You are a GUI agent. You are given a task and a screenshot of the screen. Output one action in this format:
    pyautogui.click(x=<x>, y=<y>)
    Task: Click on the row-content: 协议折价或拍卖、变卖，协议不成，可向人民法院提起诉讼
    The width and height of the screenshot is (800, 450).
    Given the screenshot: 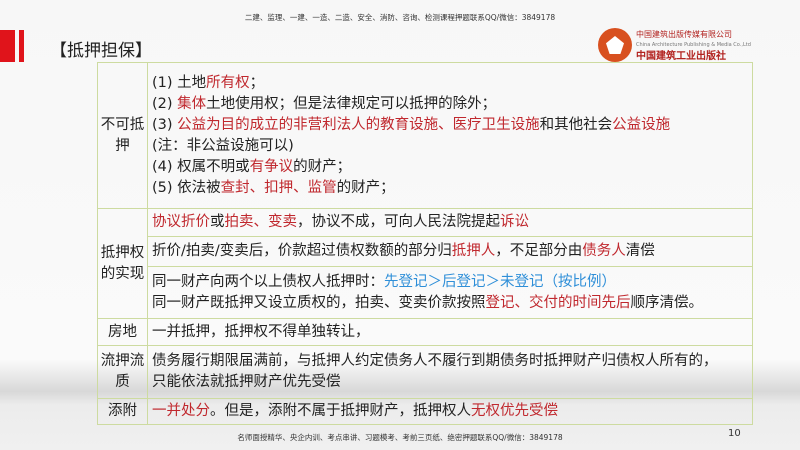 What is the action you would take?
    pyautogui.click(x=450, y=222)
    